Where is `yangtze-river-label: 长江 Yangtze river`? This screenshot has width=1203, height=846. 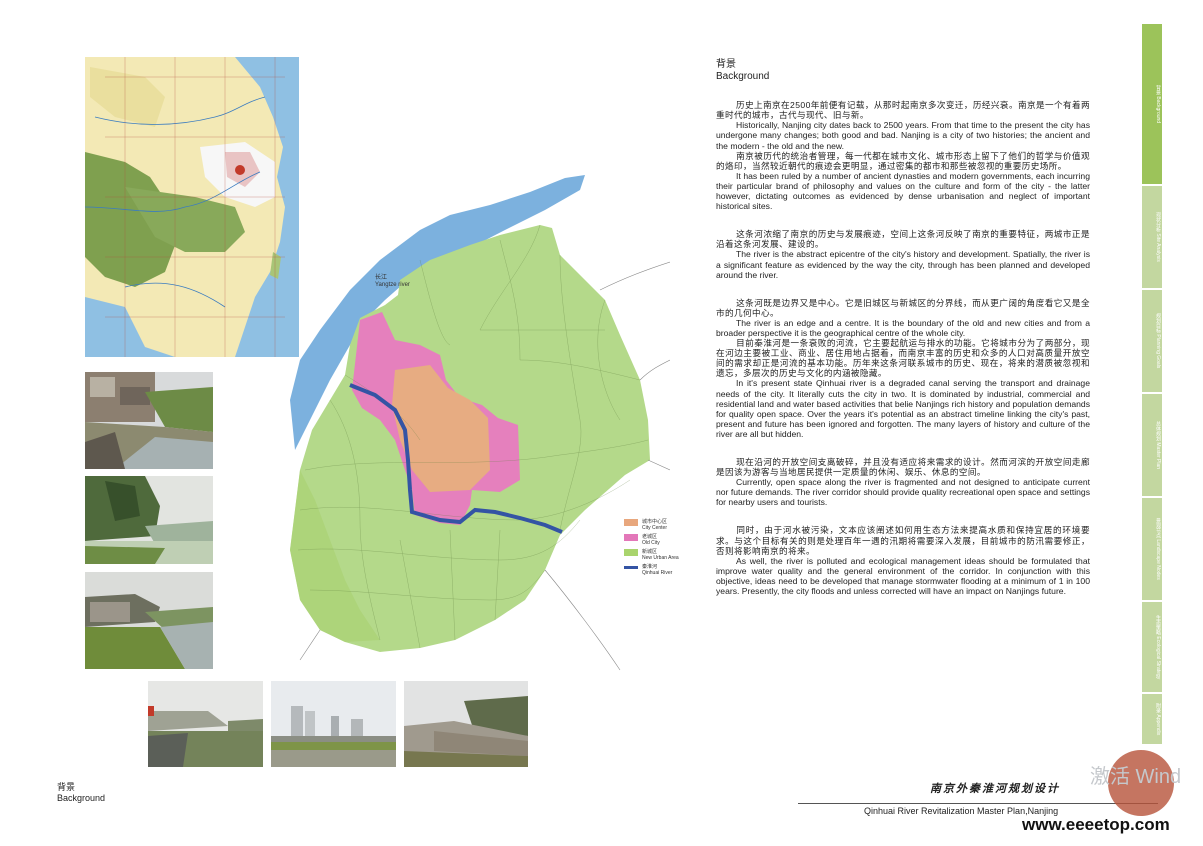 yangtze-river-label: 长江 Yangtze river is located at coordinates (392, 282).